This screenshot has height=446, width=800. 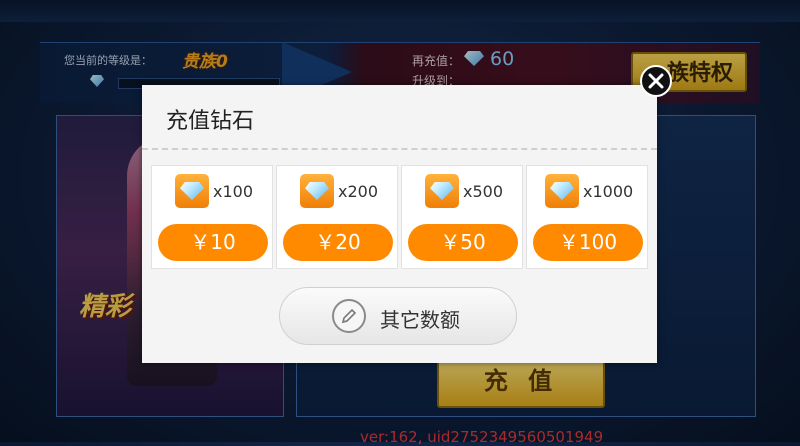 What do you see at coordinates (358, 191) in the screenshot?
I see `diamond-quantity: x200` at bounding box center [358, 191].